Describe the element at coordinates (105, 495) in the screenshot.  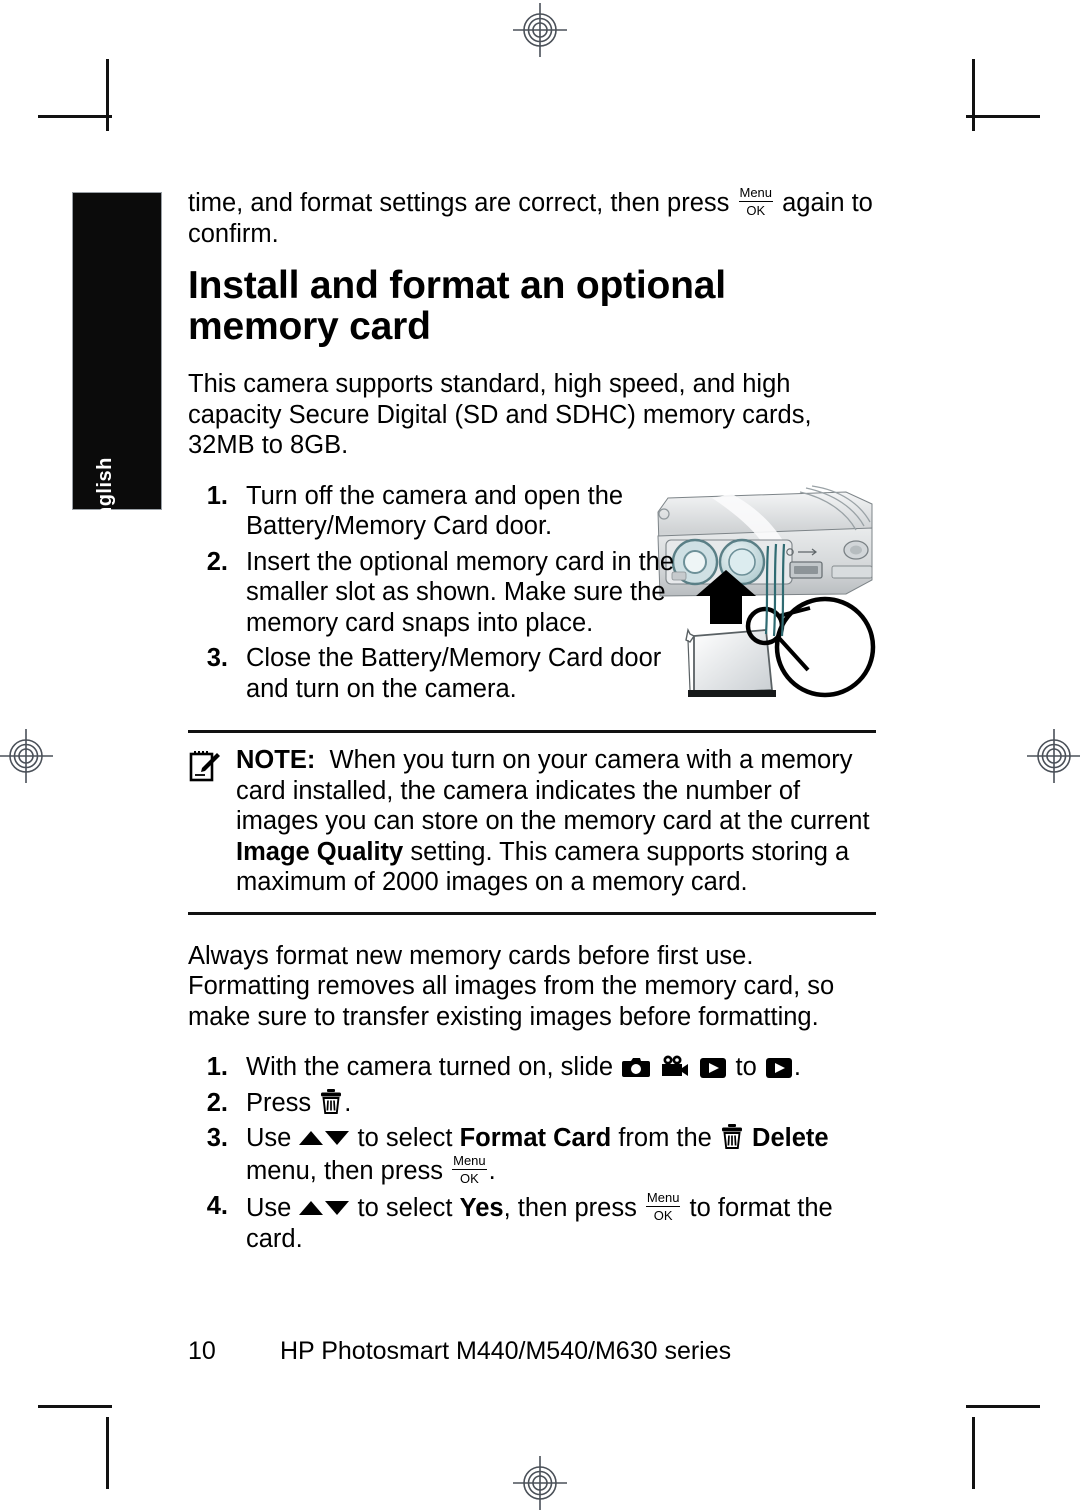
I see `language-tab-label: English` at that location.